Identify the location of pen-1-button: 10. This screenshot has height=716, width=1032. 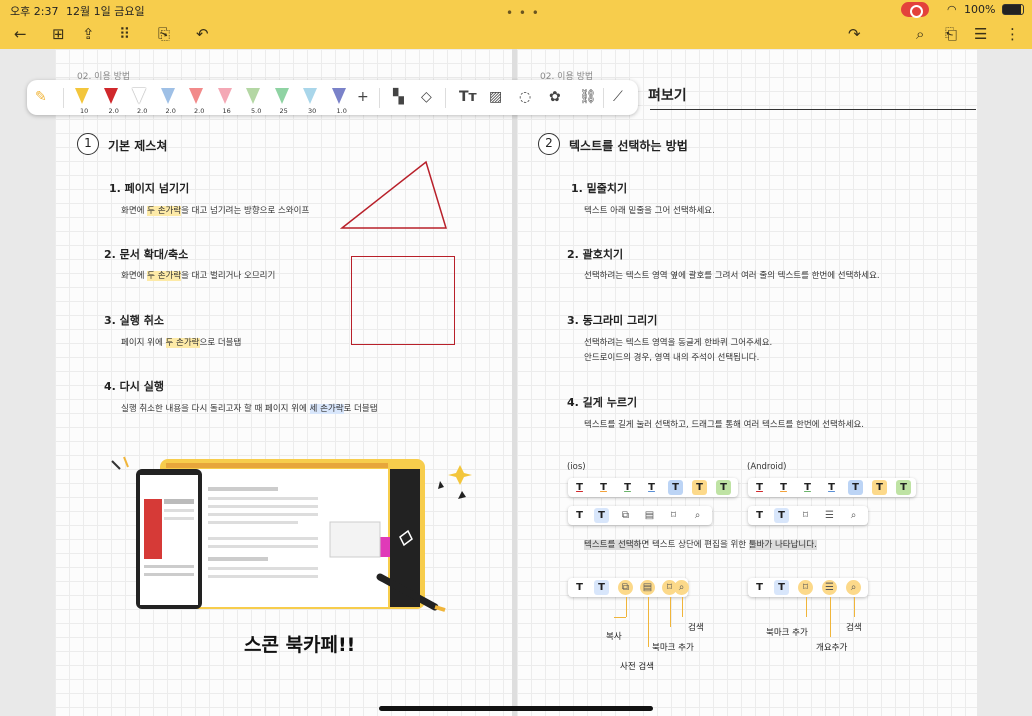
(81, 100).